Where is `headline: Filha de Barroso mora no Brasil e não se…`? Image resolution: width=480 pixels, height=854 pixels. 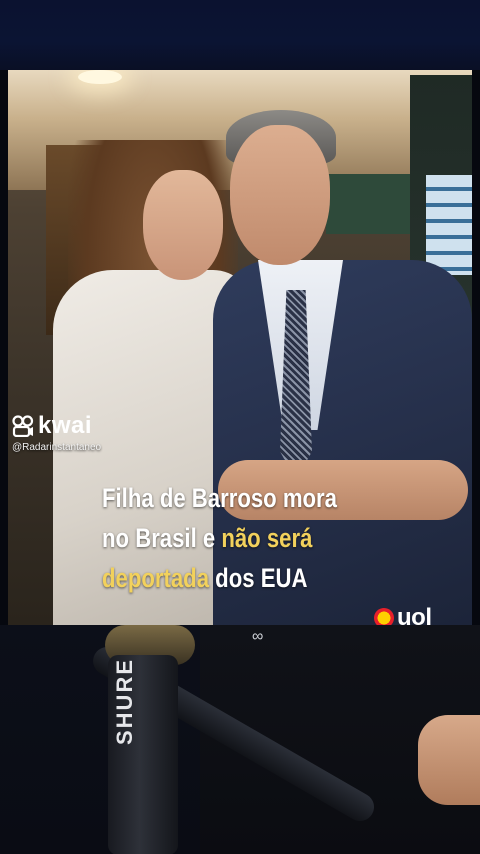 headline: Filha de Barroso mora no Brasil e não se… is located at coordinates (225, 538).